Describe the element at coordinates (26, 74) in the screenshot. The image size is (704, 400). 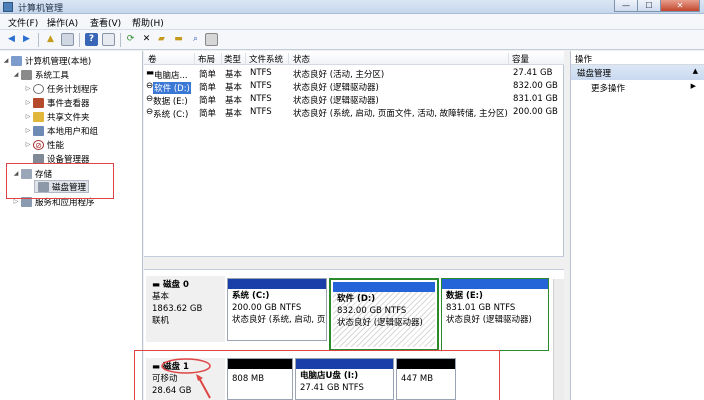
I see `tools-icon` at that location.